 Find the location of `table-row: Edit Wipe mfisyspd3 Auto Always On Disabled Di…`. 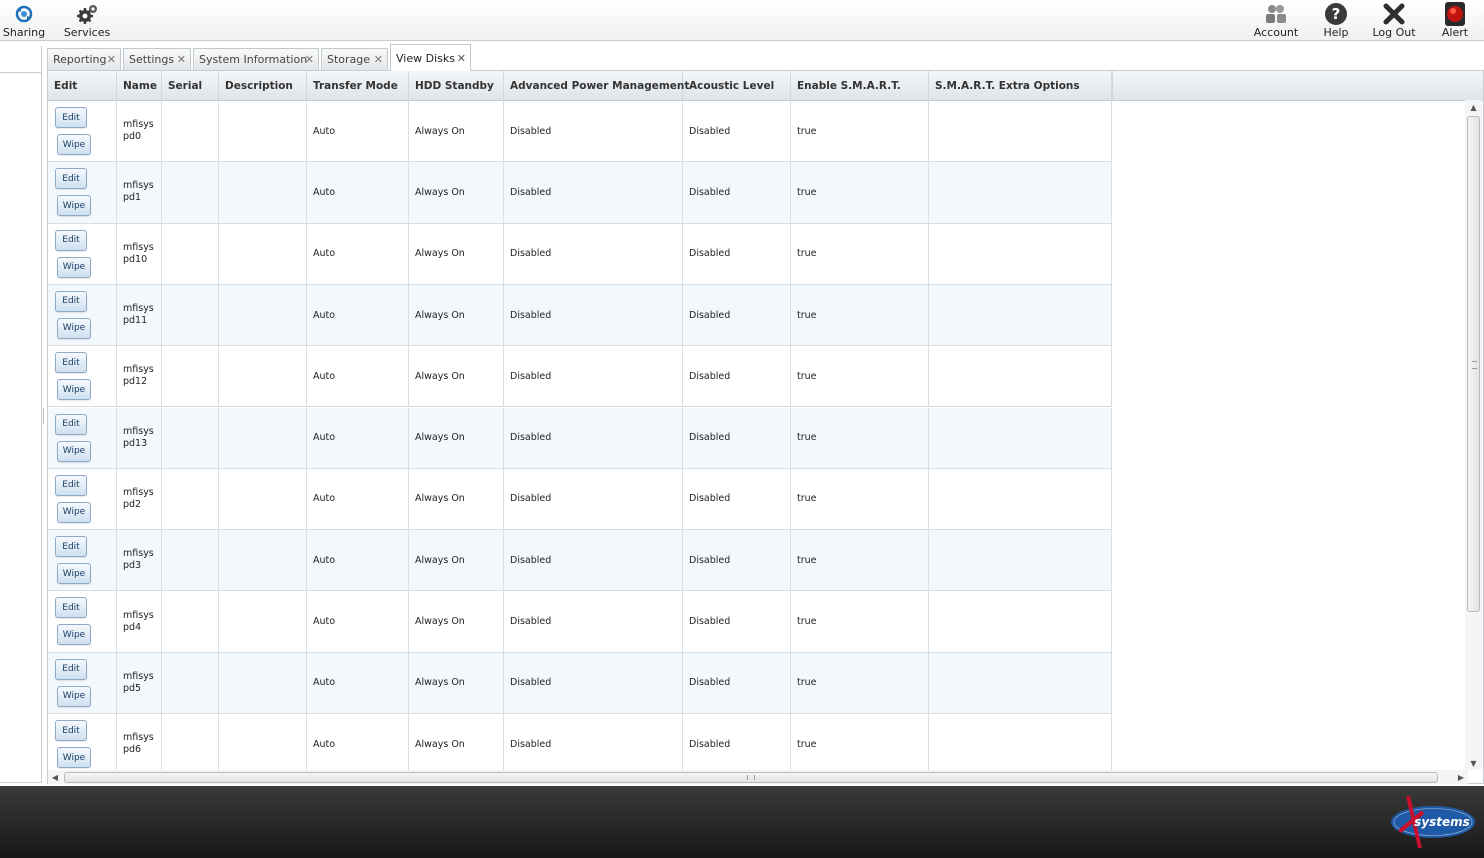

table-row: Edit Wipe mfisyspd3 Auto Always On Disabled Di… is located at coordinates (580, 561).